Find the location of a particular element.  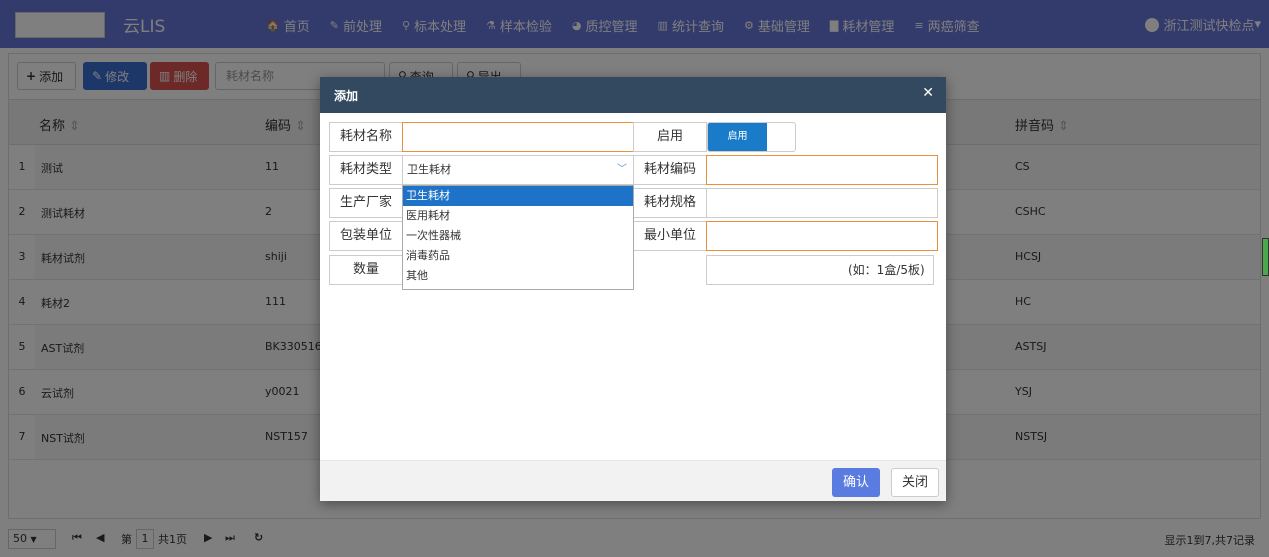

qty-hint: (如：1盒/5板) is located at coordinates (887, 270).